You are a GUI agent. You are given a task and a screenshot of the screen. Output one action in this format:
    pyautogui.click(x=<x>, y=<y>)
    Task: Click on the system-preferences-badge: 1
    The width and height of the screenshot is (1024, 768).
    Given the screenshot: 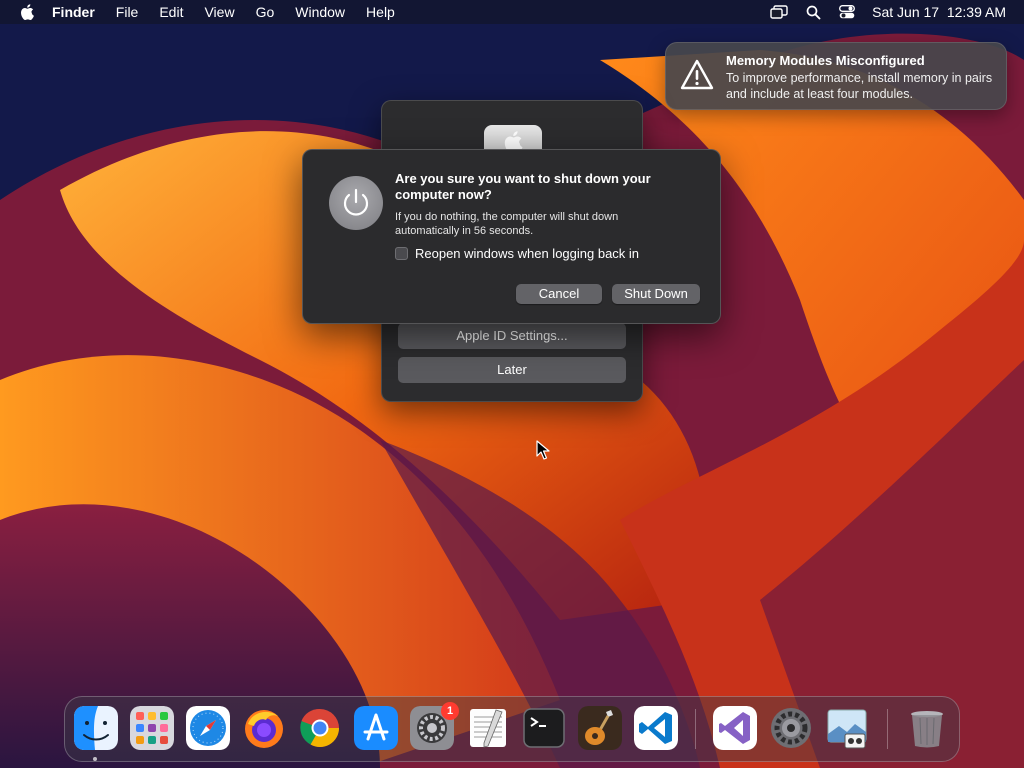 What is the action you would take?
    pyautogui.click(x=450, y=711)
    